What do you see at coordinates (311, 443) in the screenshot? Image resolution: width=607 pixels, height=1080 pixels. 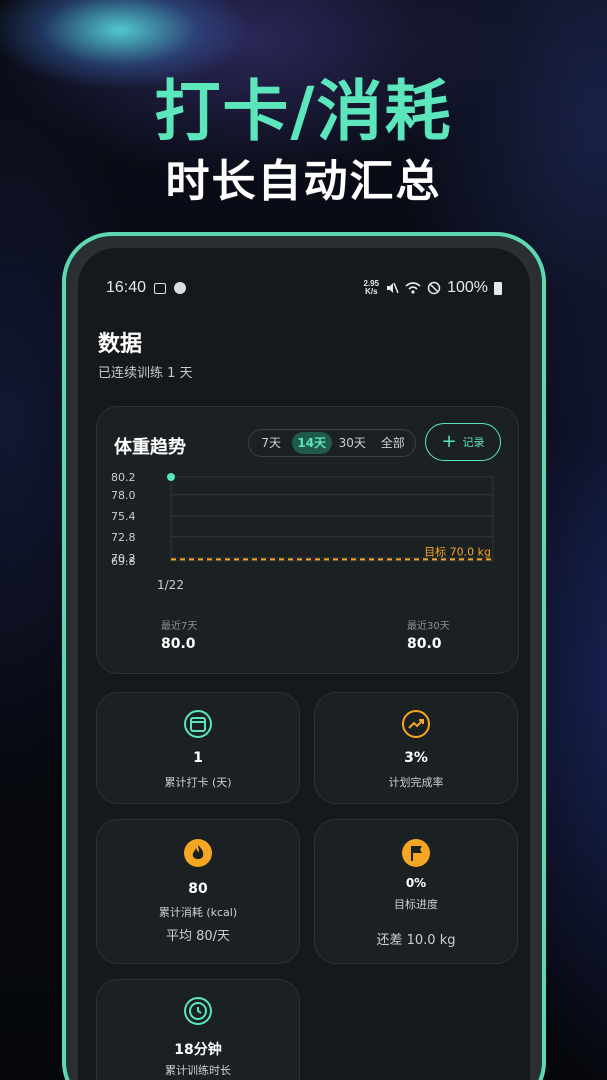 I see `tab-14-days: 14天` at bounding box center [311, 443].